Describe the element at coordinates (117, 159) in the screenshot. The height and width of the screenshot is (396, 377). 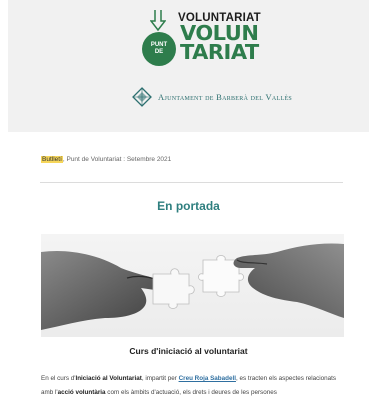
I see `meta-rest: , Punt de Voluntariat : Setembre 2021` at that location.